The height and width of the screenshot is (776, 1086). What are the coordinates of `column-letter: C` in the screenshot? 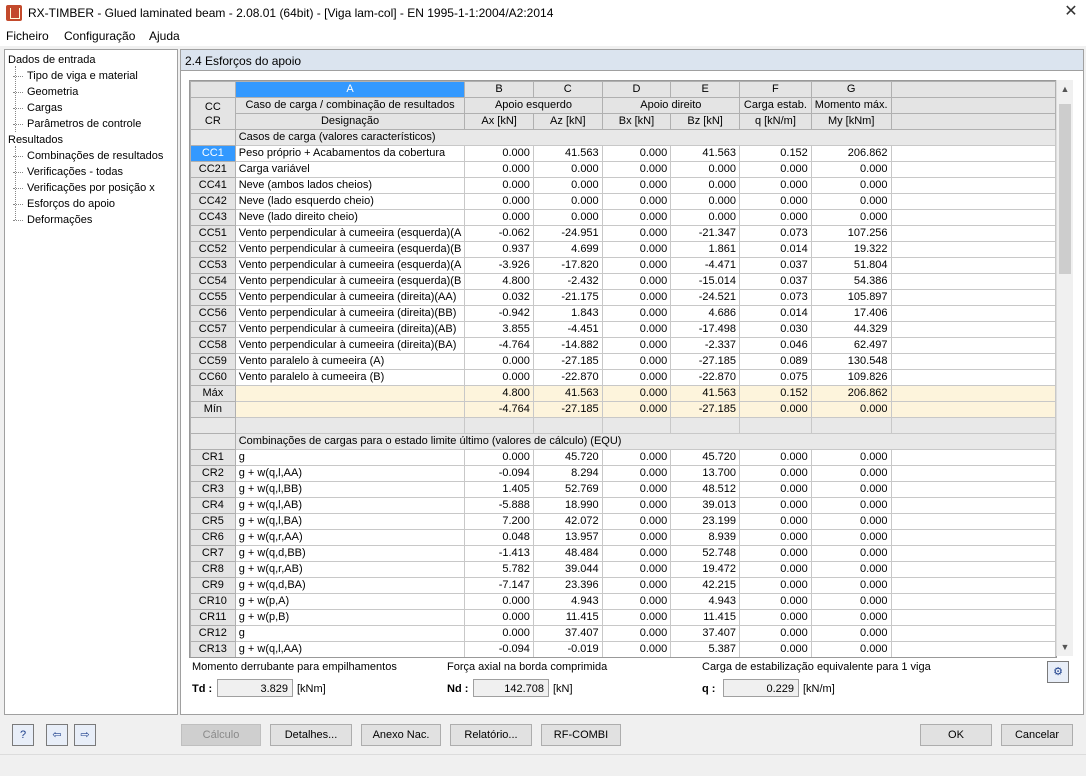 It's located at (567, 89).